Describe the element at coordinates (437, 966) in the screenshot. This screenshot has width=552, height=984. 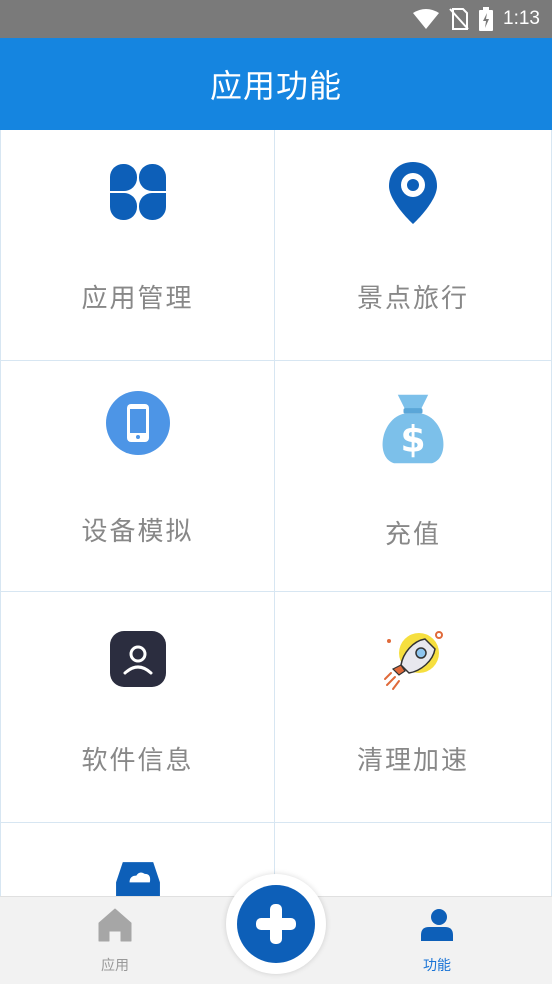
I see `nav-label-features: 功能` at that location.